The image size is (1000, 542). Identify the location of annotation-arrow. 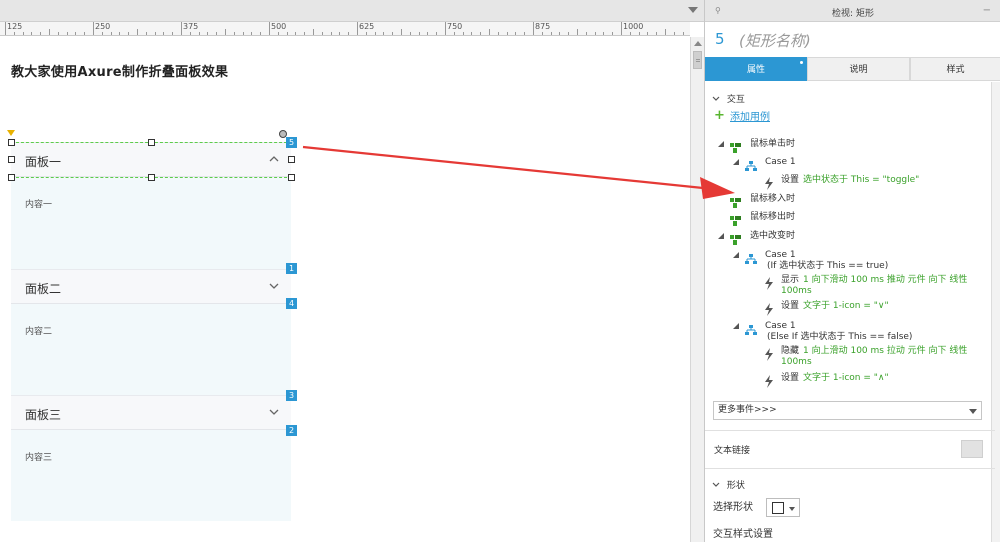
(518, 172).